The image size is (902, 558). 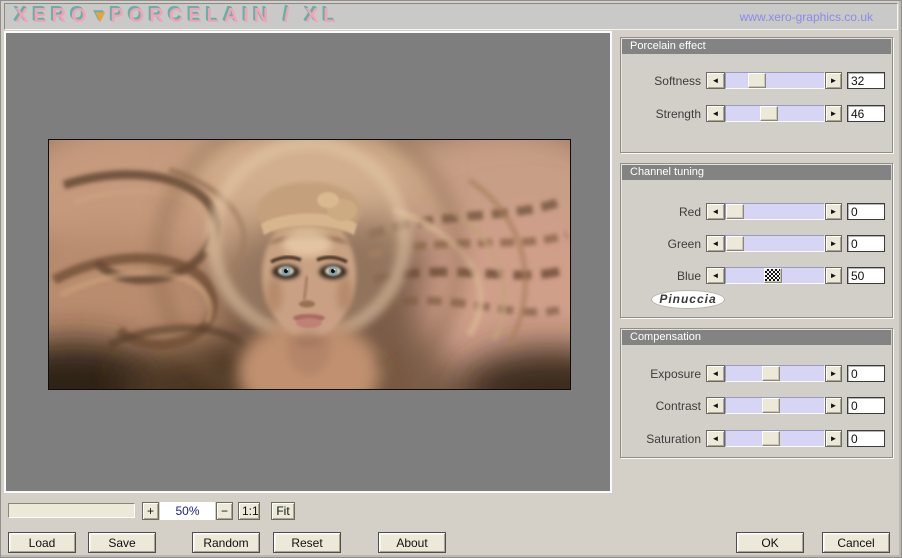 I want to click on red-increase-button: ►, so click(x=833, y=211).